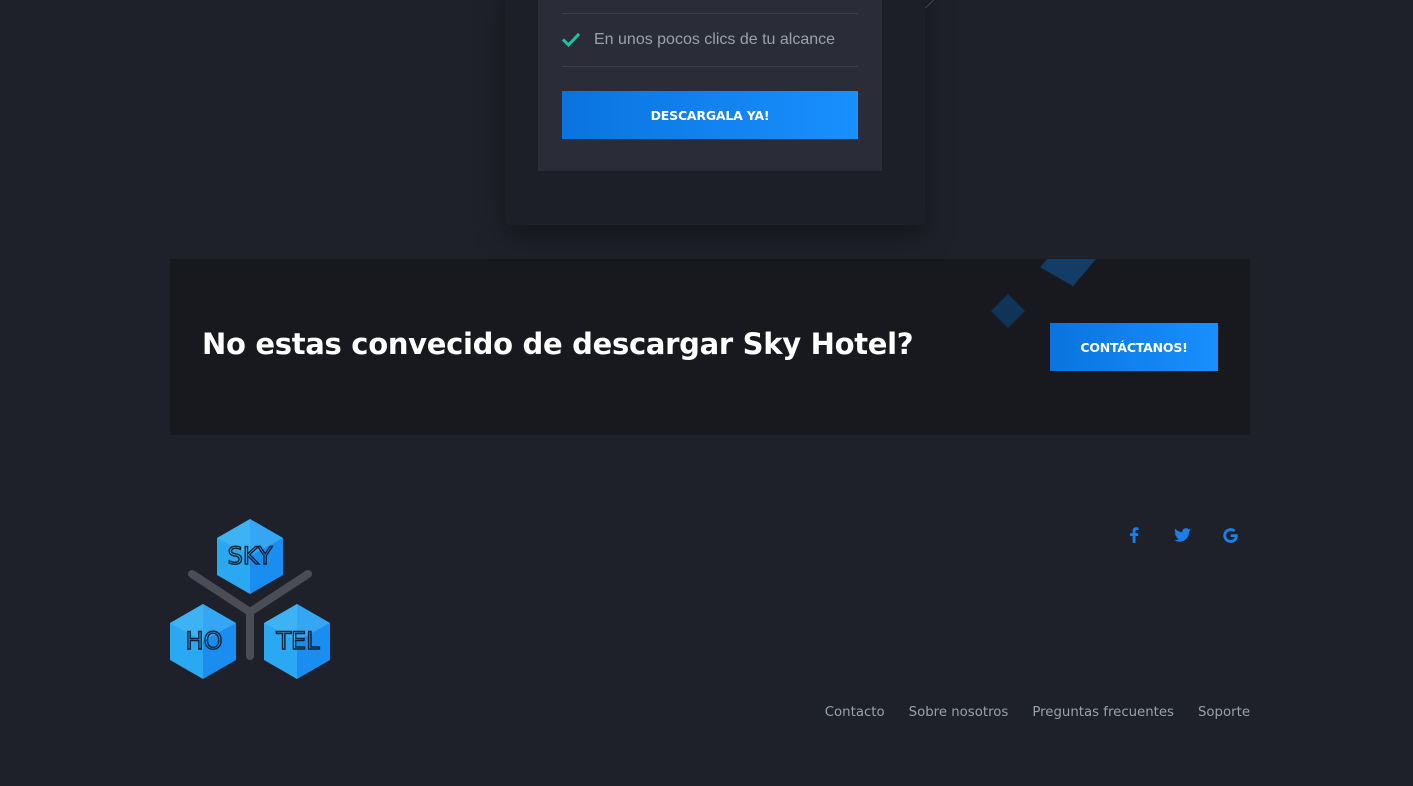 The width and height of the screenshot is (1413, 786). I want to click on twitter-icon, so click(1182, 535).